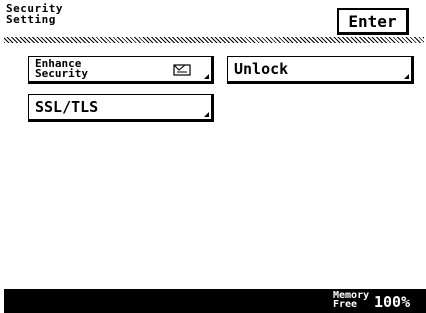 Image resolution: width=426 pixels, height=313 pixels. What do you see at coordinates (320, 70) in the screenshot?
I see `unlock-button: Unlock` at bounding box center [320, 70].